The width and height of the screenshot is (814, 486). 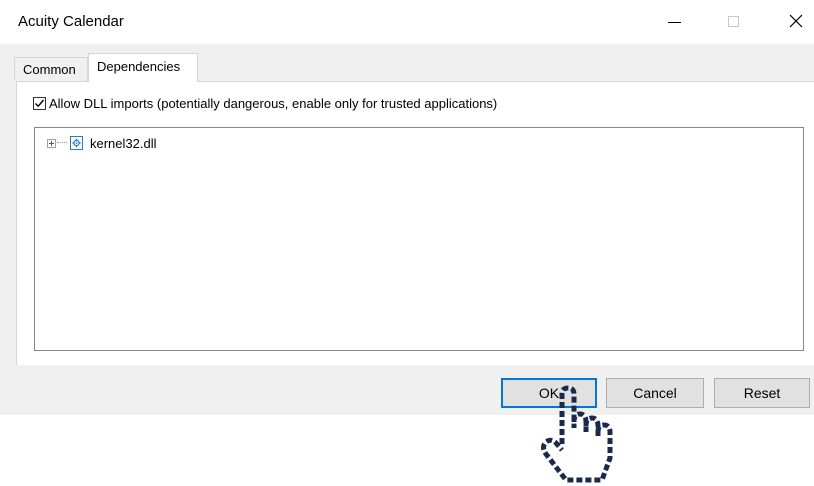 What do you see at coordinates (762, 393) in the screenshot?
I see `reset-button: Reset` at bounding box center [762, 393].